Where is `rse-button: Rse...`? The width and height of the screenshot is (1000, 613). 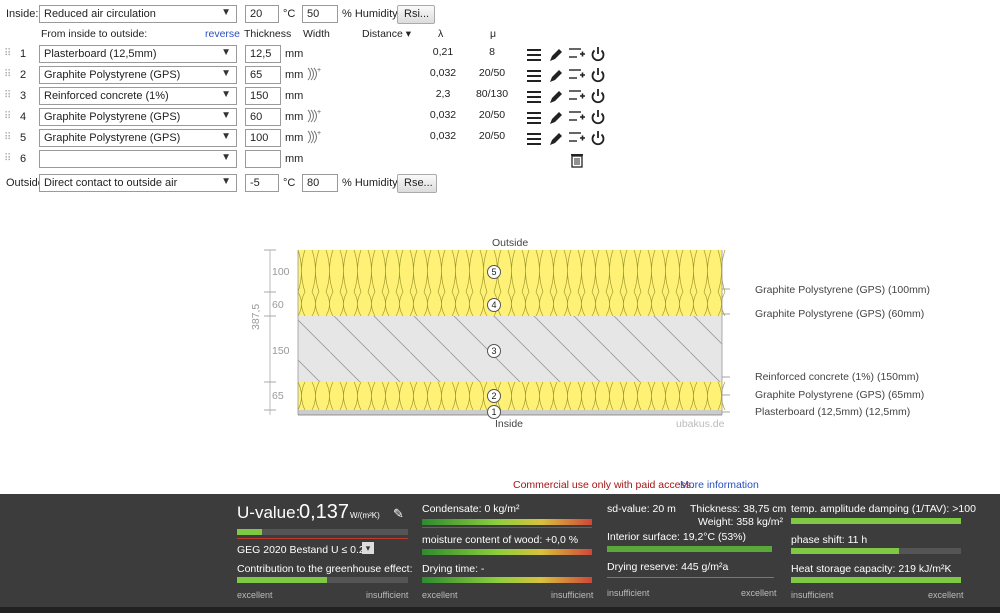 rse-button: Rse... is located at coordinates (417, 183).